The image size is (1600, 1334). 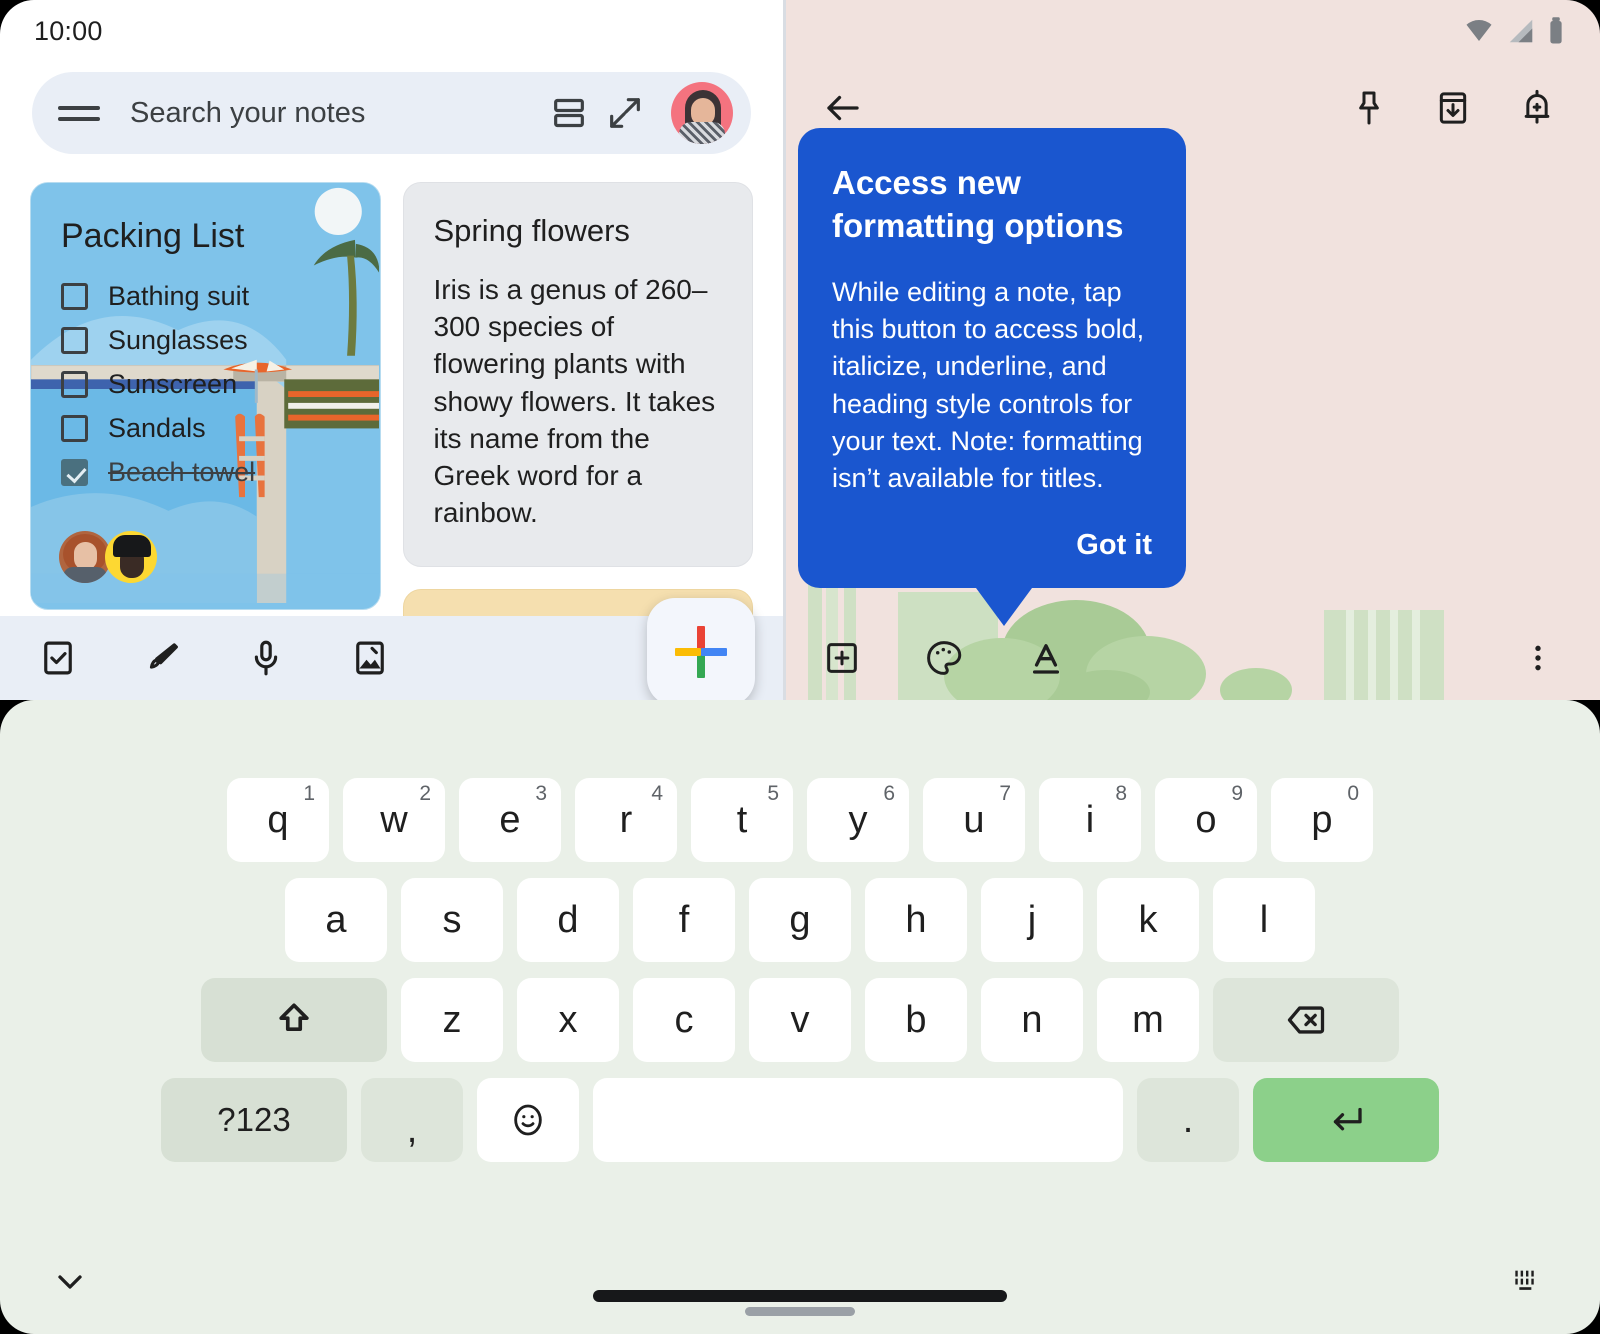 I want to click on key-q: q1, so click(x=278, y=820).